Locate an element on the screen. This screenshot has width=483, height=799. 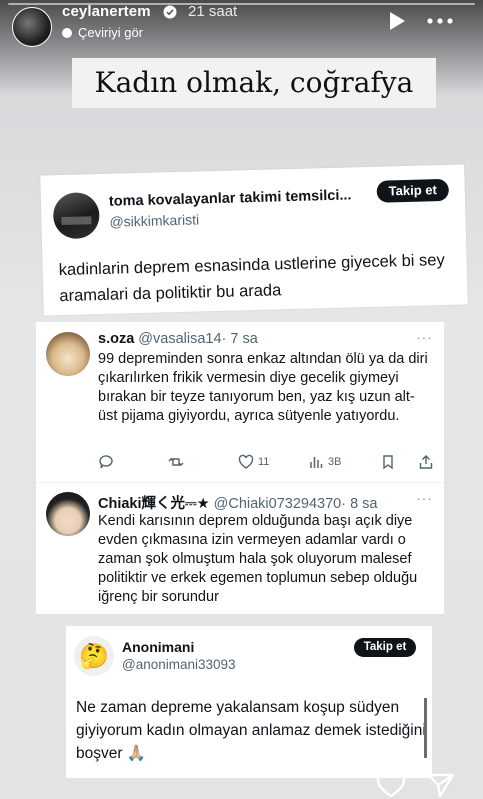
comment-button is located at coordinates (106, 462).